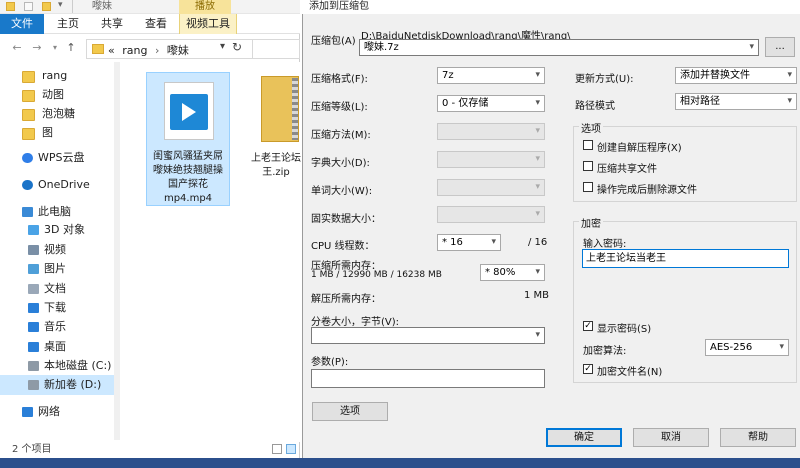 The image size is (800, 468). Describe the element at coordinates (491, 103) in the screenshot. I see `level-select: 0 - 仅存储 ▾` at that location.